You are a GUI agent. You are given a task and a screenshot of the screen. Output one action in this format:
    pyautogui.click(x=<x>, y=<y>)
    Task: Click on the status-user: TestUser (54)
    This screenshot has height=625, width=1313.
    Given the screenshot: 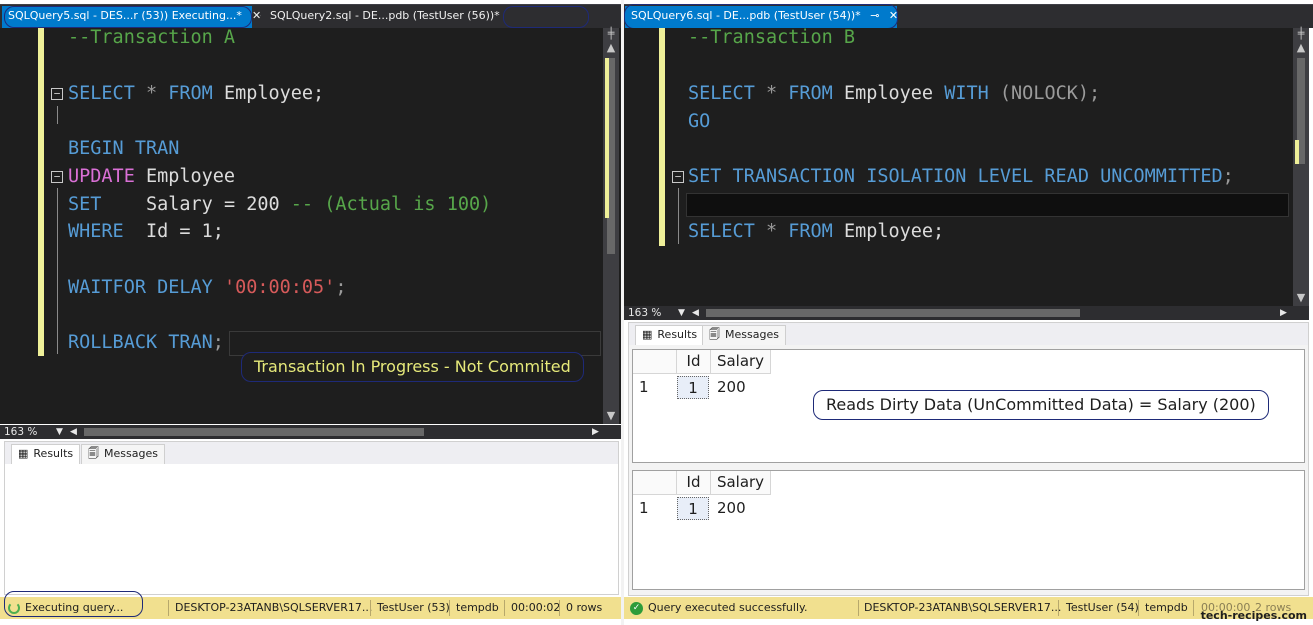 What is the action you would take?
    pyautogui.click(x=1102, y=607)
    